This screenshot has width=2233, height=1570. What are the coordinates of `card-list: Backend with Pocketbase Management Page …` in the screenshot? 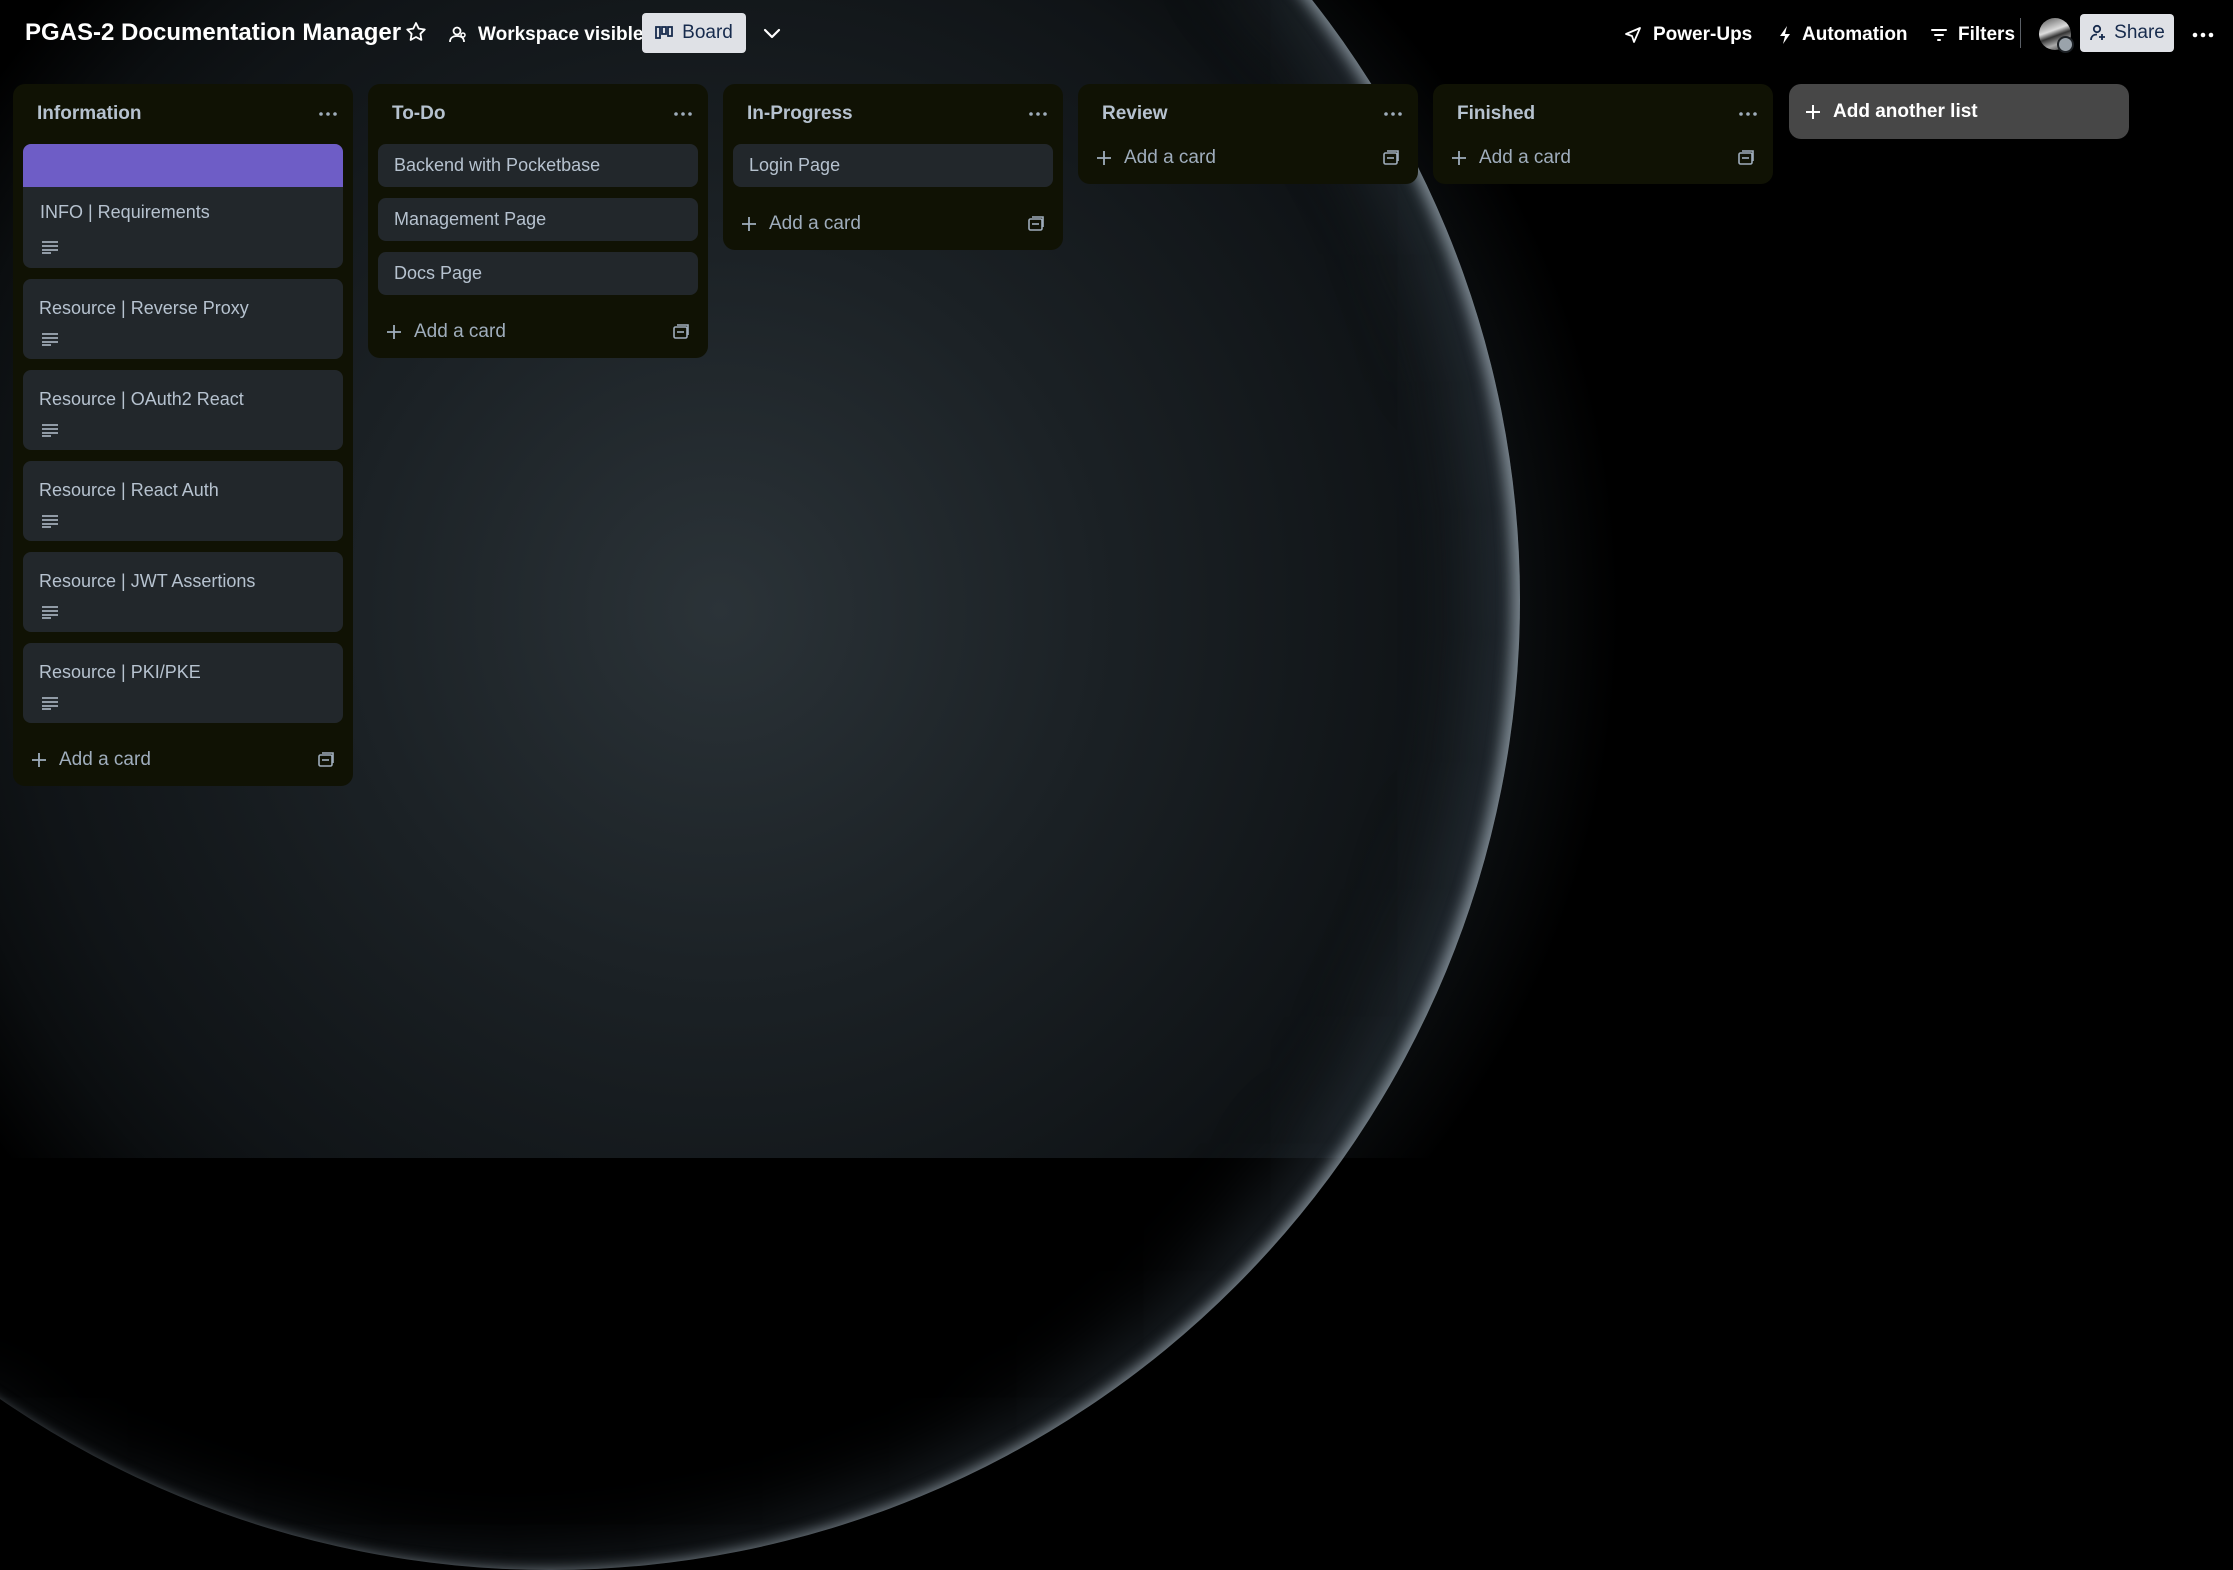 It's located at (538, 219).